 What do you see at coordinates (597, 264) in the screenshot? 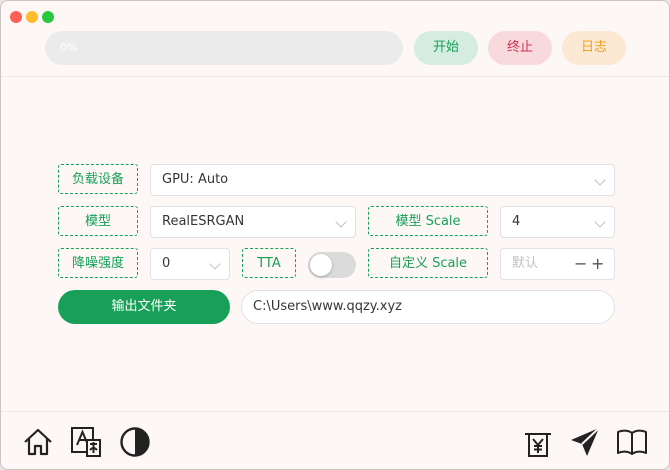
I see `plus-icon: +` at bounding box center [597, 264].